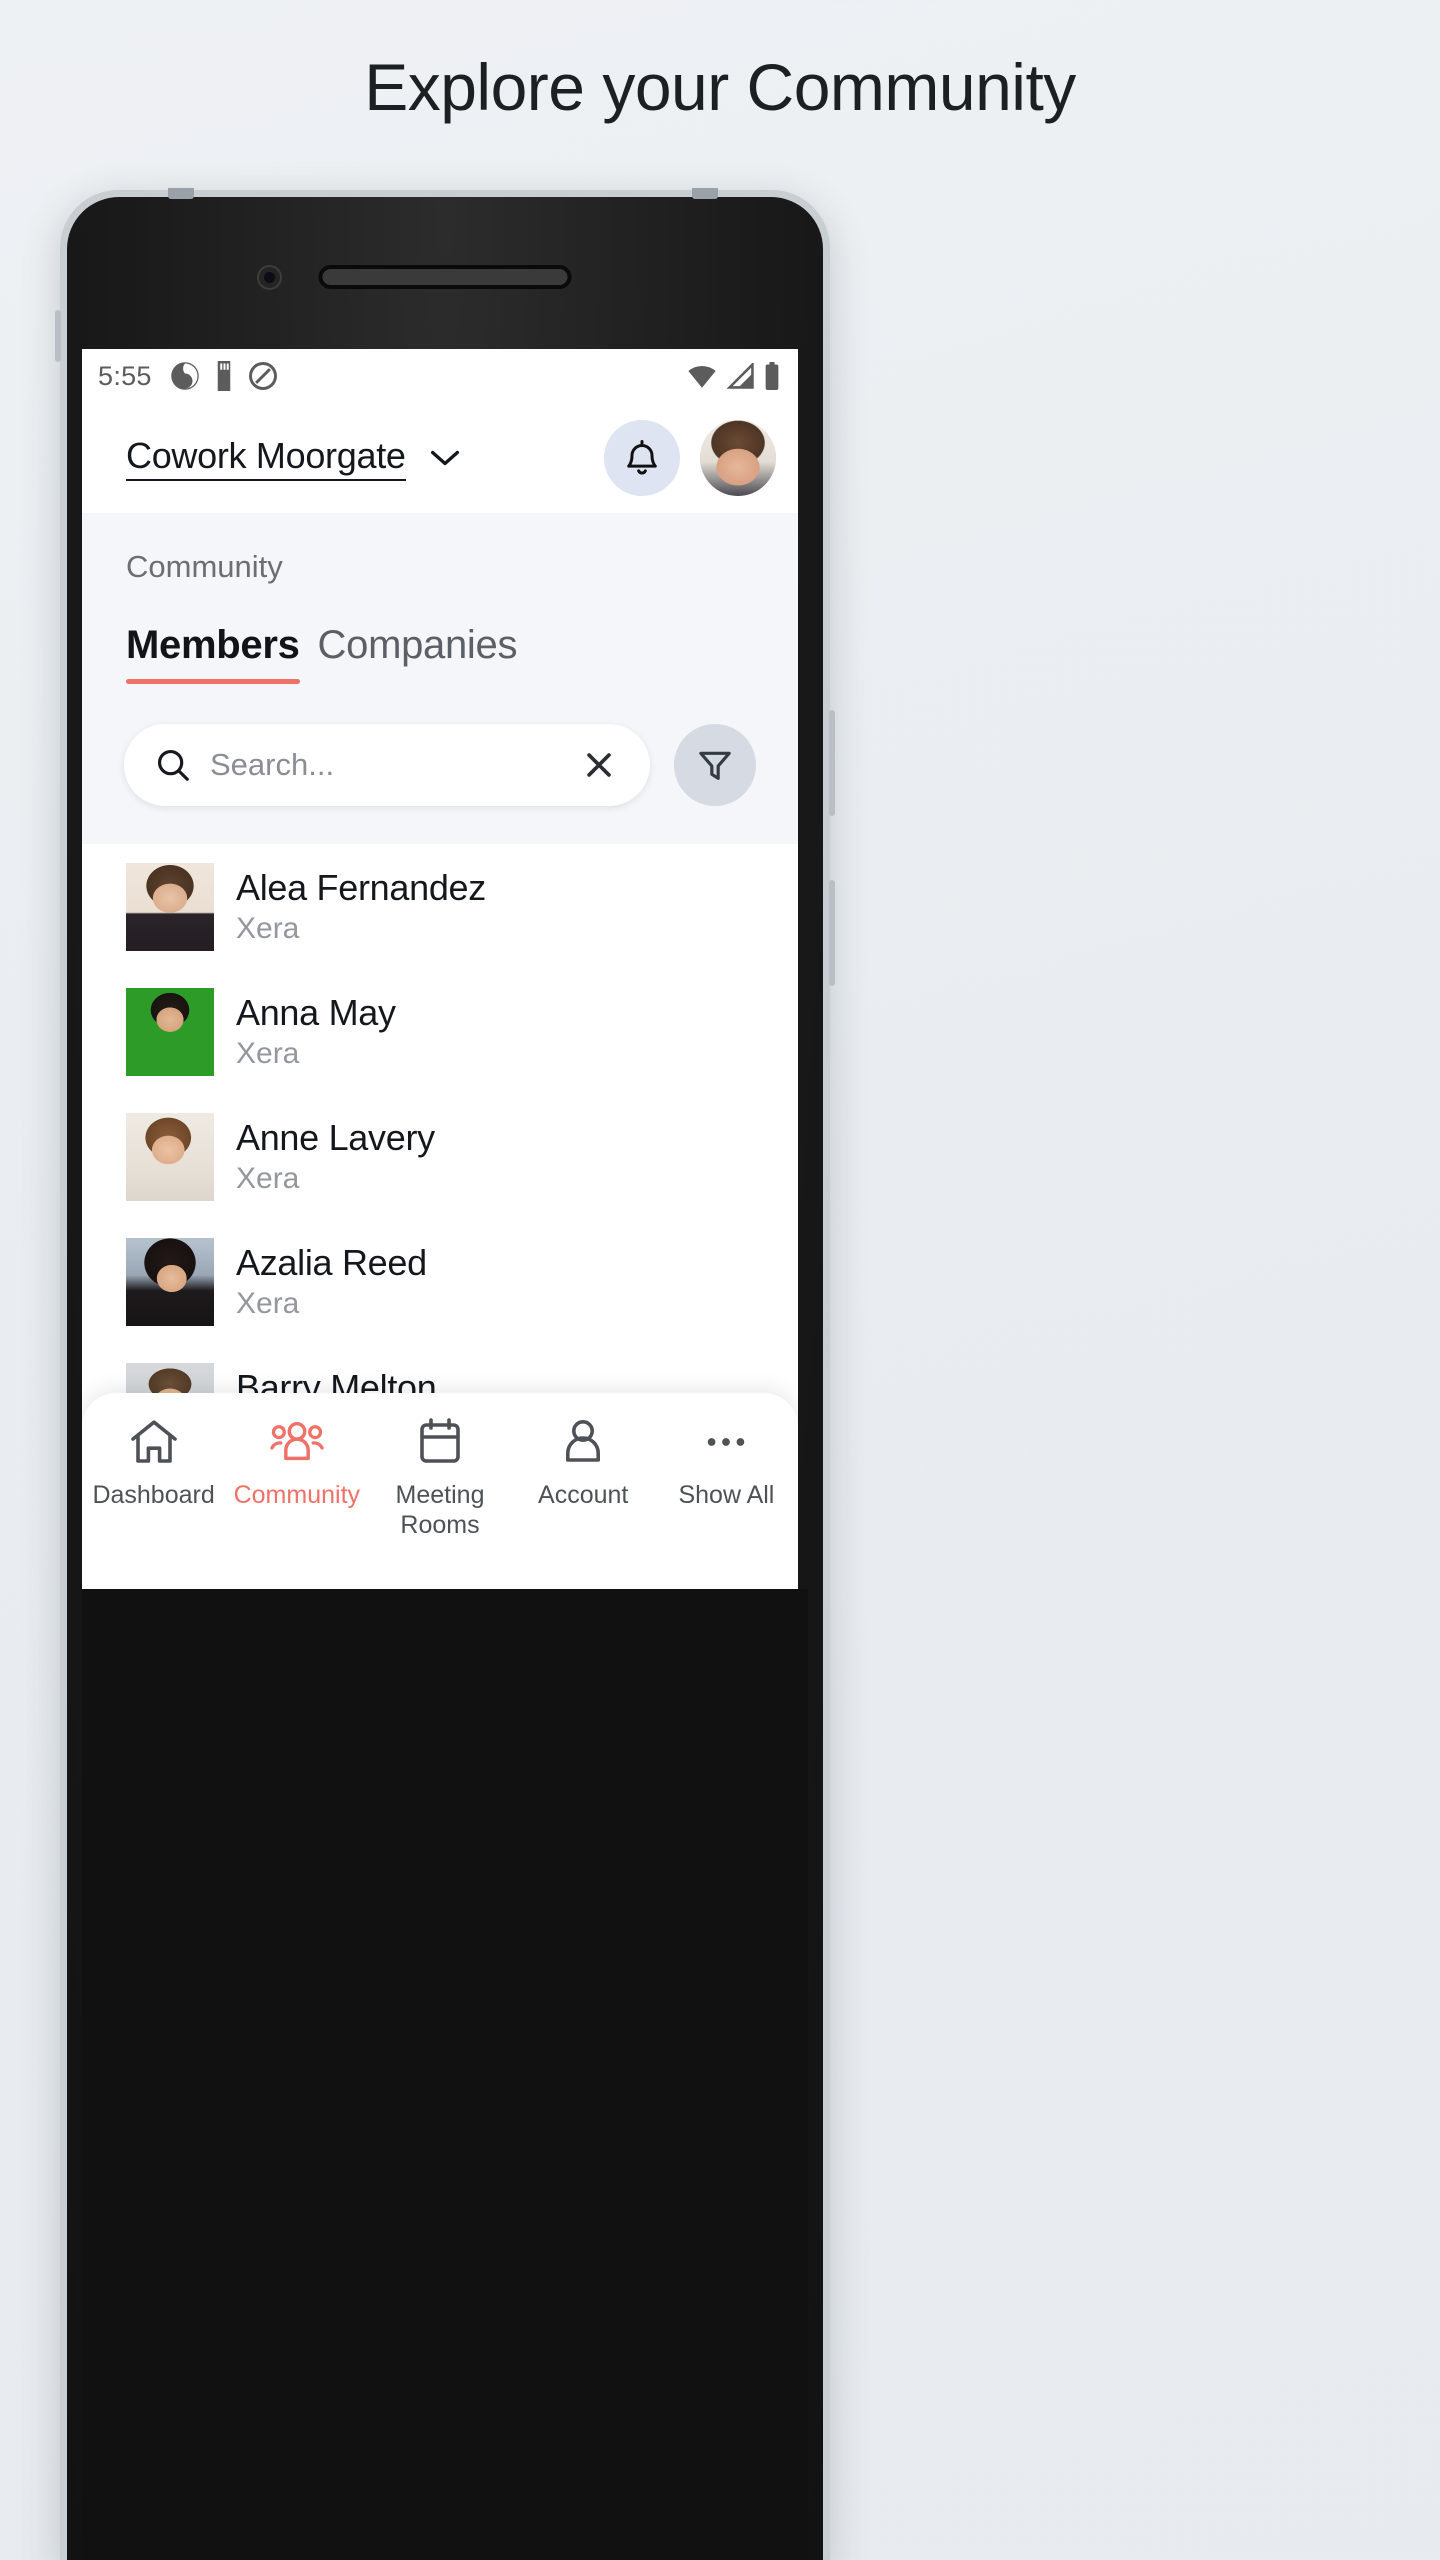  What do you see at coordinates (440, 1281) in the screenshot?
I see `list-item: Azalia Reed Xera` at bounding box center [440, 1281].